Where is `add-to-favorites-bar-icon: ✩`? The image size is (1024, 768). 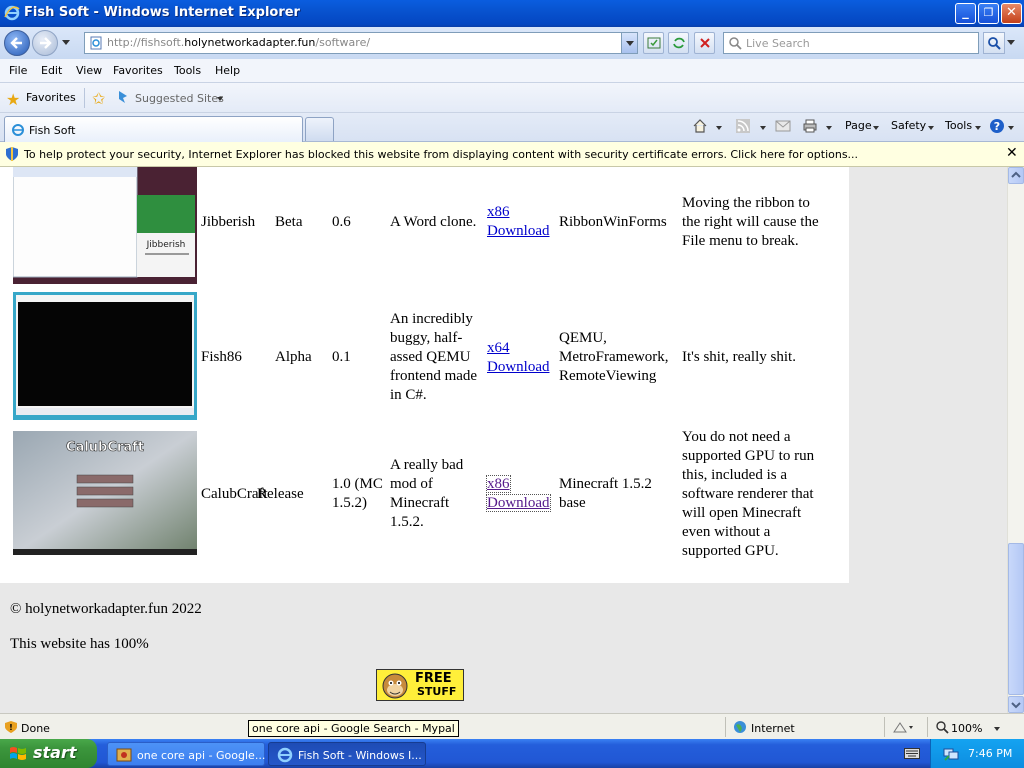 add-to-favorites-bar-icon: ✩ is located at coordinates (98, 98).